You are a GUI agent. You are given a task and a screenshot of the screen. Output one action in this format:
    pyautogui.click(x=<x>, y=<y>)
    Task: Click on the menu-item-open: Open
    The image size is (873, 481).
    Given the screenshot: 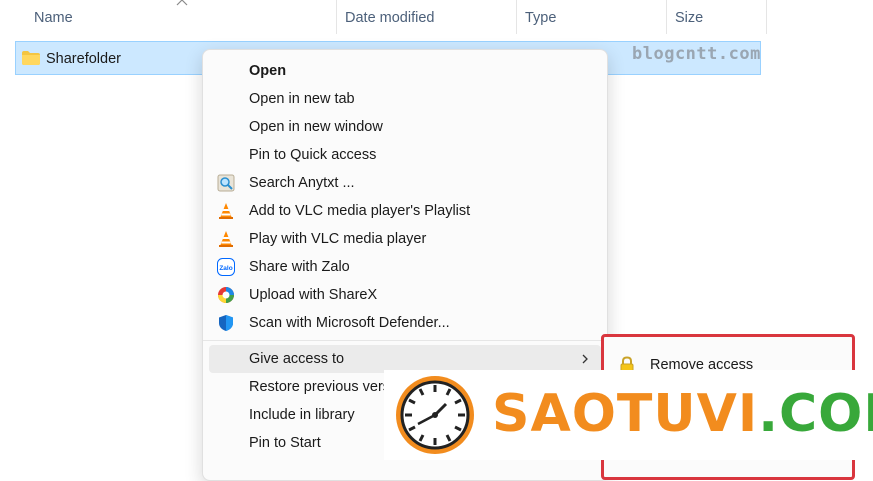 What is the action you would take?
    pyautogui.click(x=405, y=71)
    